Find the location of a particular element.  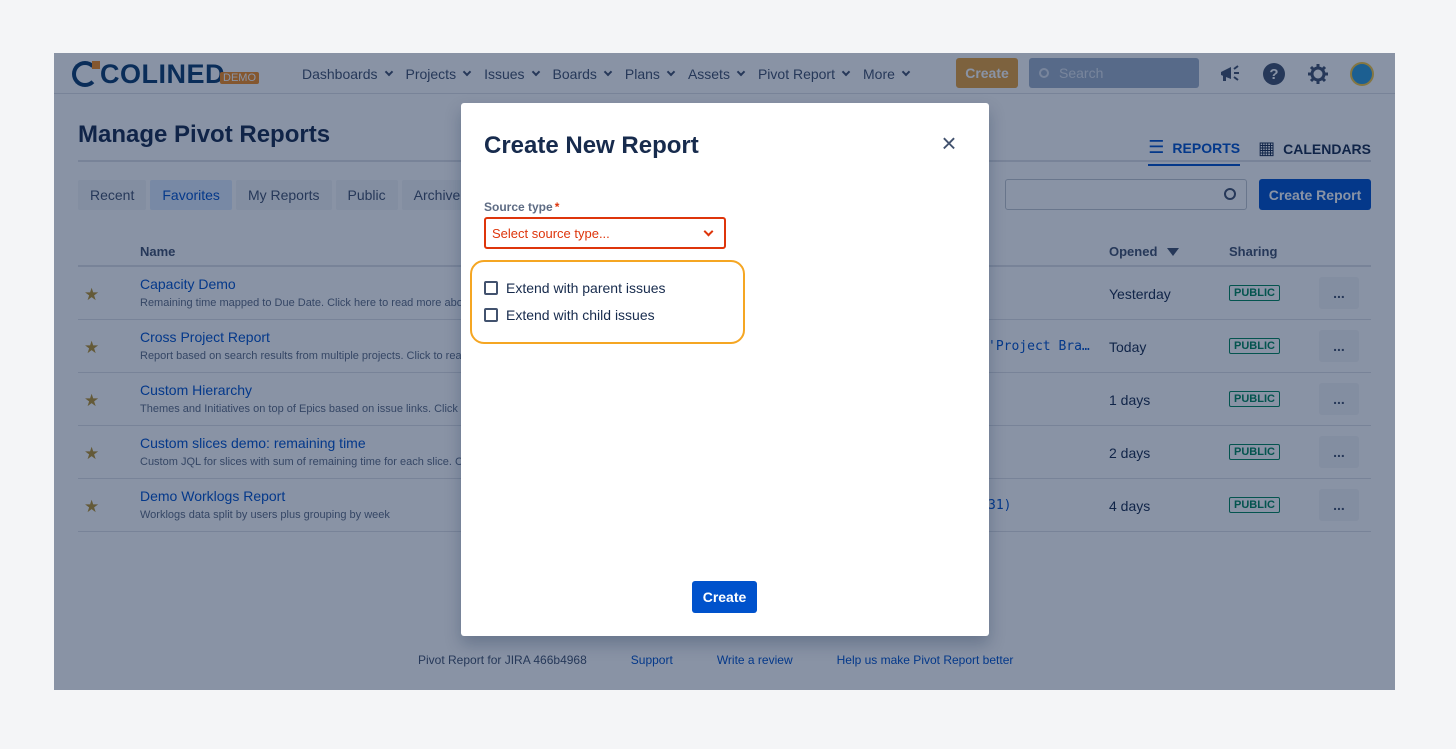

chevron-down-icon is located at coordinates (708, 231).